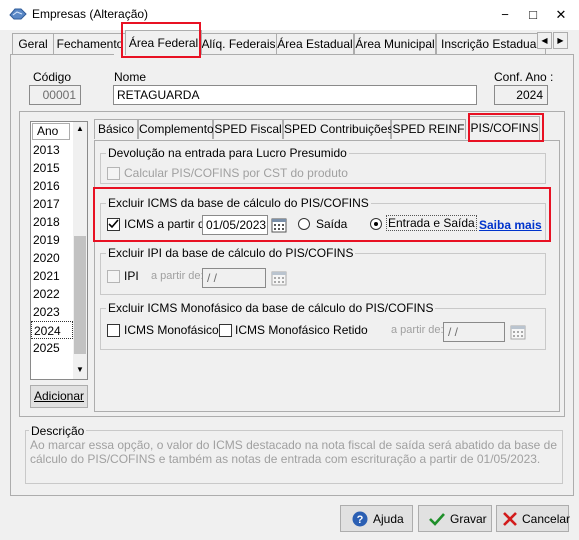 This screenshot has height=540, width=579. I want to click on highlight-area-federal, so click(161, 40).